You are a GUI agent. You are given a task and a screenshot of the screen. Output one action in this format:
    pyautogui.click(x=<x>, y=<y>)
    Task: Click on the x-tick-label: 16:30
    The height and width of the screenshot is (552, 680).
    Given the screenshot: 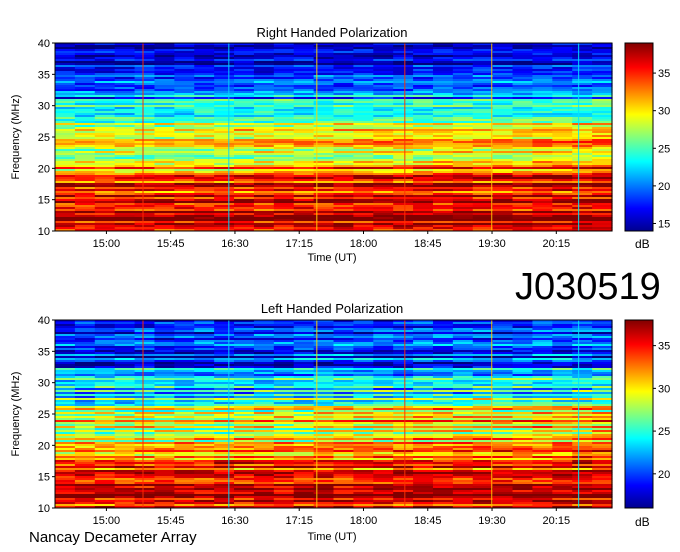 What is the action you would take?
    pyautogui.click(x=235, y=244)
    